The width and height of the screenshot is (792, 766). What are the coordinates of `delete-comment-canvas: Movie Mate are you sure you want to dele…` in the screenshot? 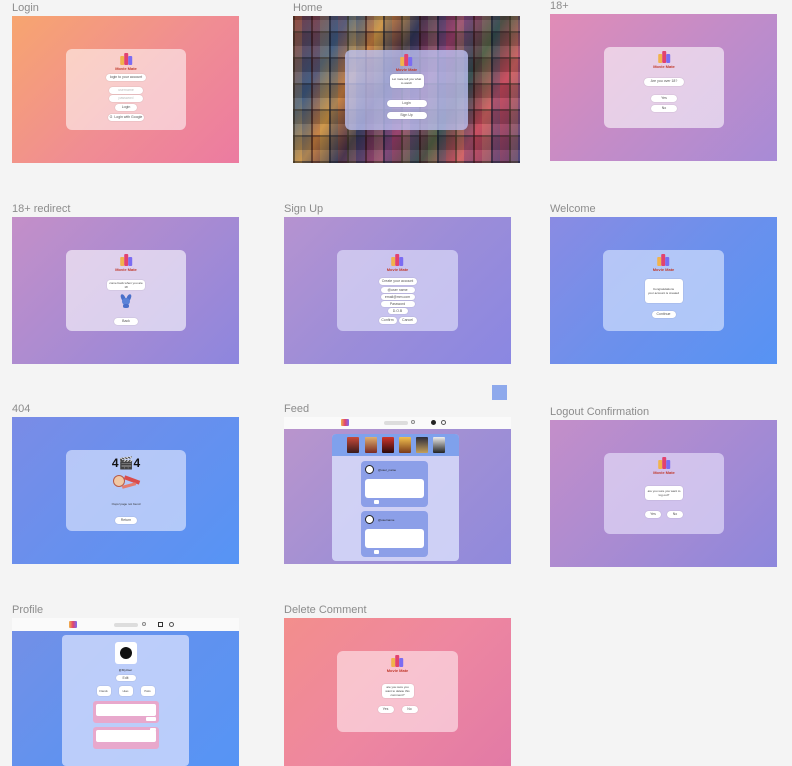 It's located at (397, 692).